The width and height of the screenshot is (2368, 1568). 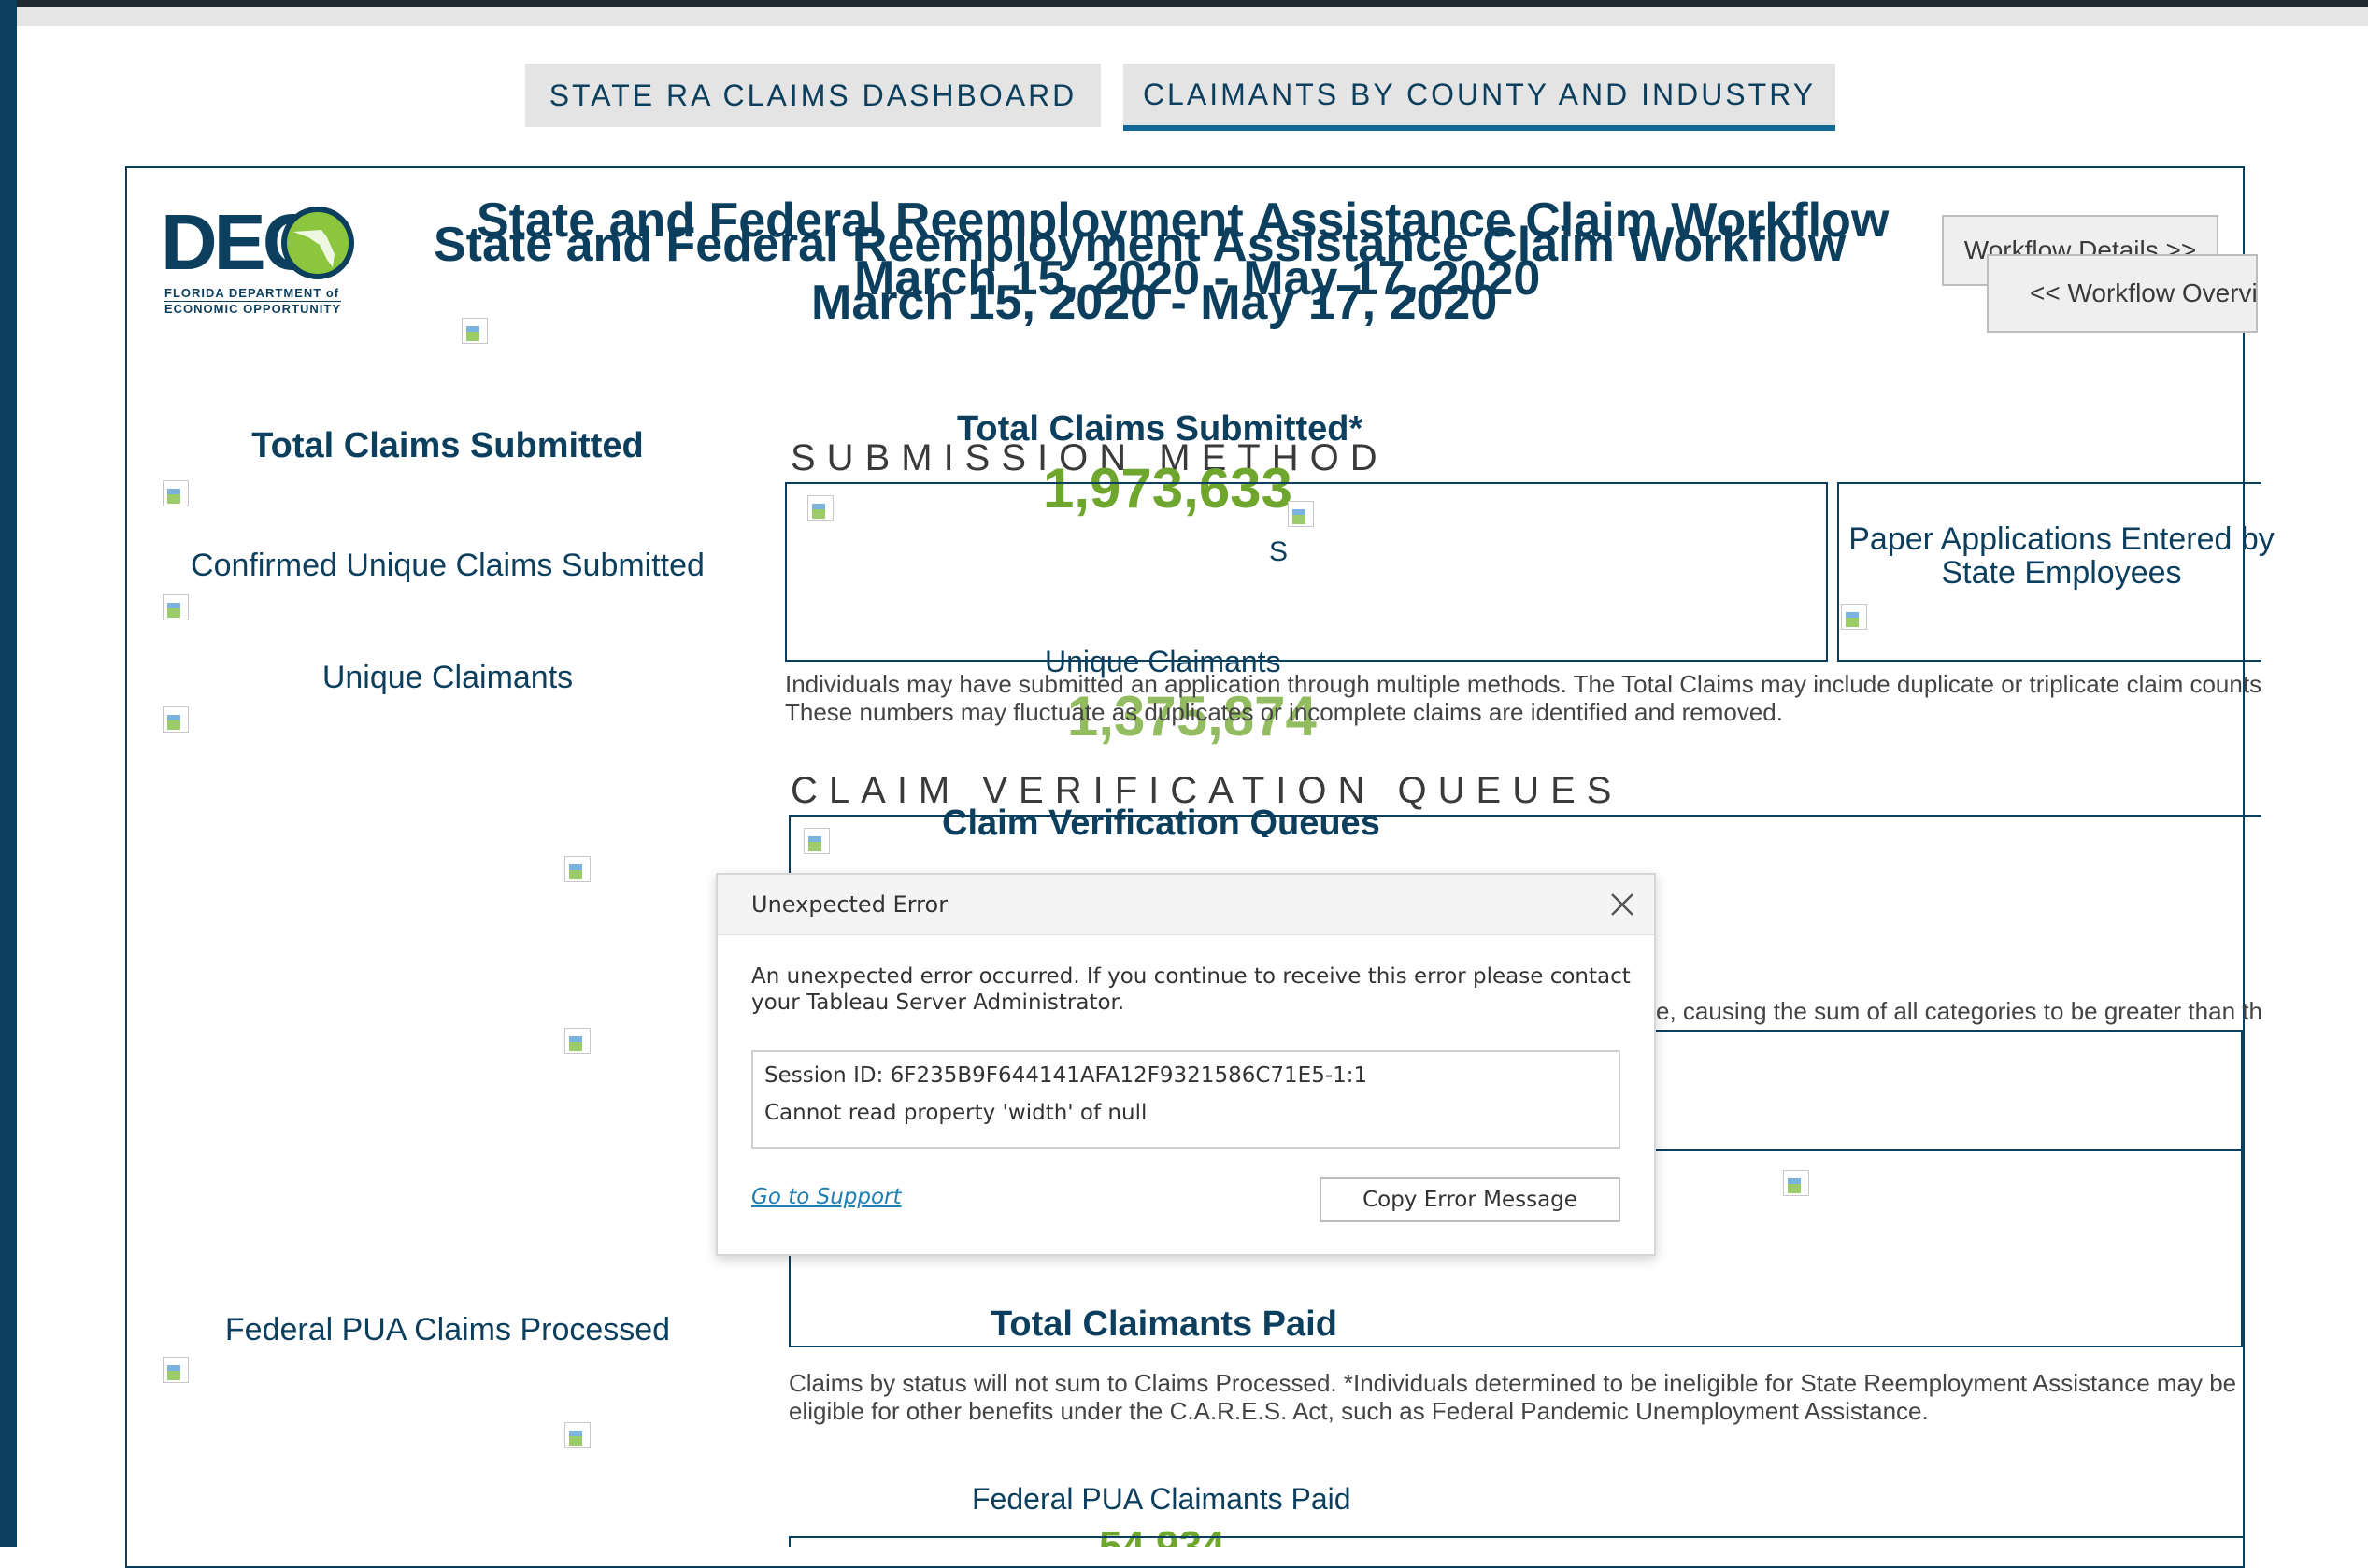 I want to click on claim-queues-inner-box, so click(x=1949, y=1091).